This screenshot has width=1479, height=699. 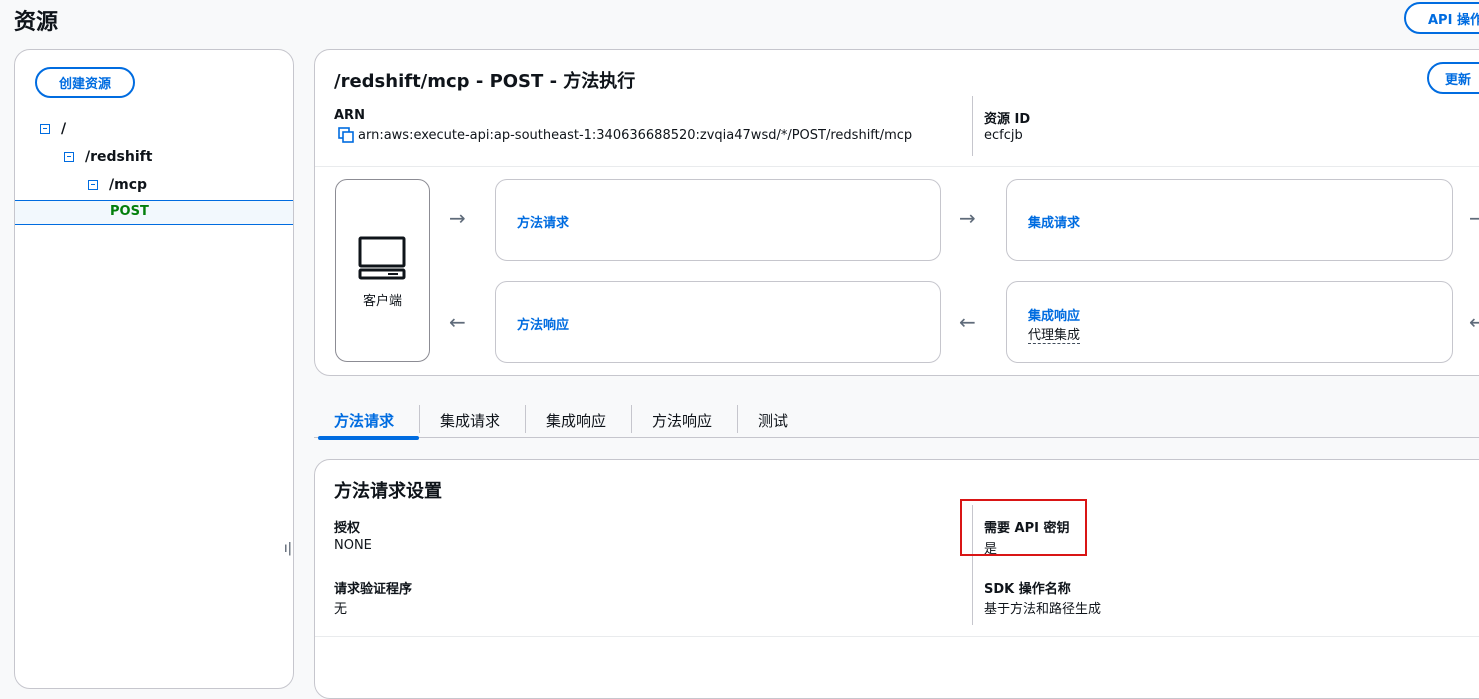 I want to click on client-box: 客户端, so click(x=382, y=270).